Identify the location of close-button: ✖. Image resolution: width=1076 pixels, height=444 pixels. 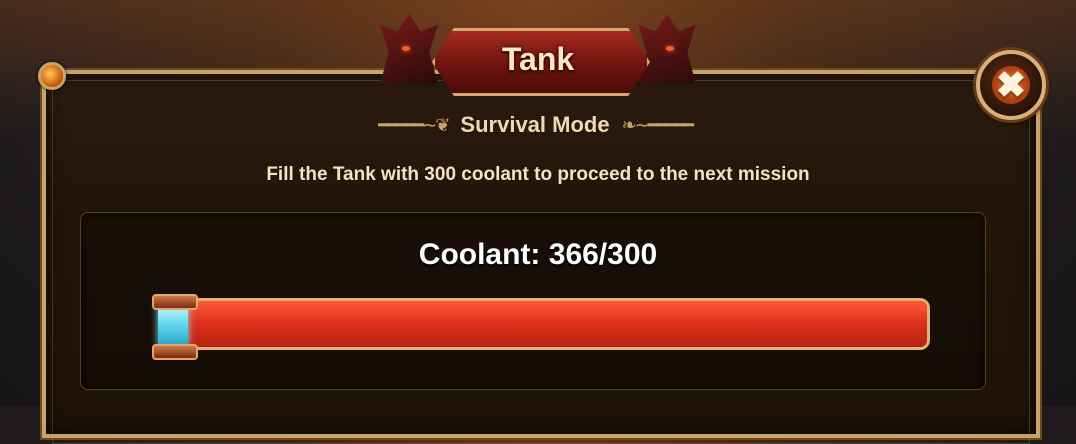
(1011, 85).